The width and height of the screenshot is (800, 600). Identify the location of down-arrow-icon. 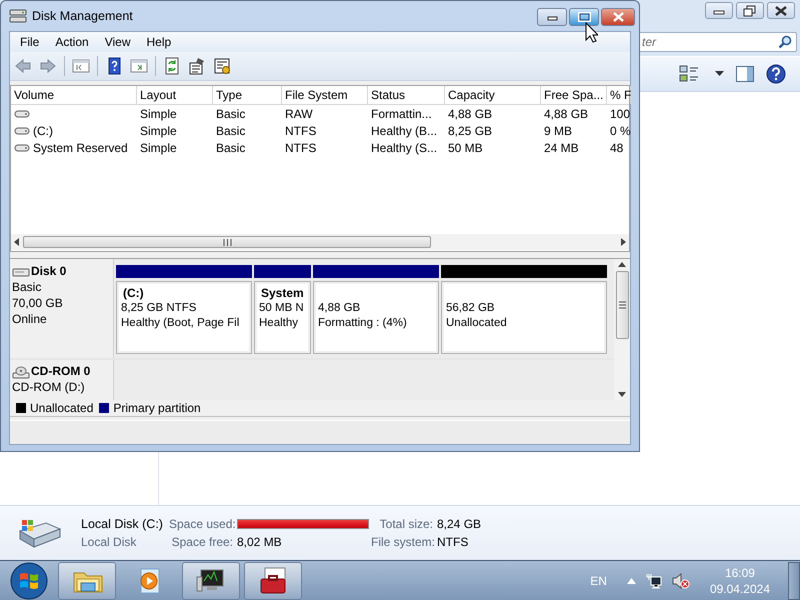
(622, 394).